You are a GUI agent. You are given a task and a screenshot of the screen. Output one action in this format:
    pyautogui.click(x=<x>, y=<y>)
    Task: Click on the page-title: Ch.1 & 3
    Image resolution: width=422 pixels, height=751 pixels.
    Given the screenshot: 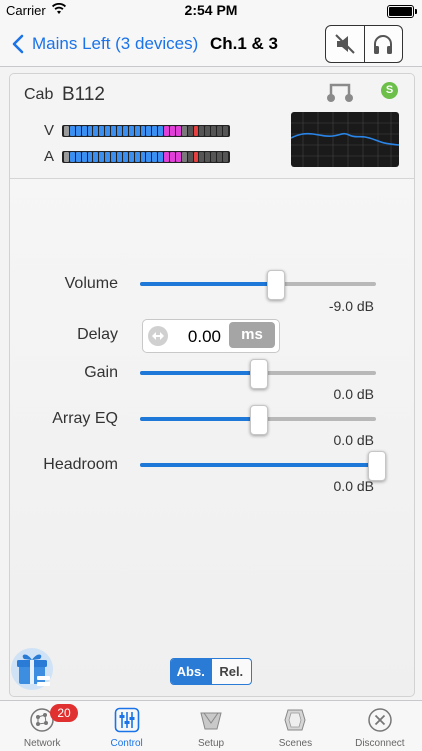 What is the action you would take?
    pyautogui.click(x=244, y=43)
    